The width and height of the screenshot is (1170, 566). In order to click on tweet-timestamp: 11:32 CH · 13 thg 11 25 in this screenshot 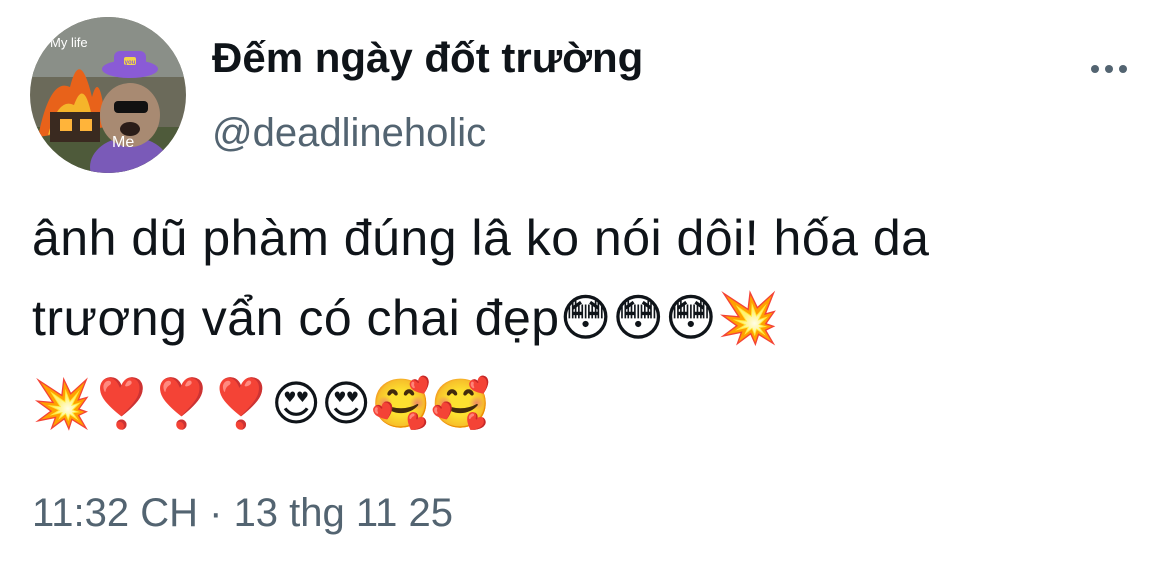, I will do `click(242, 513)`.